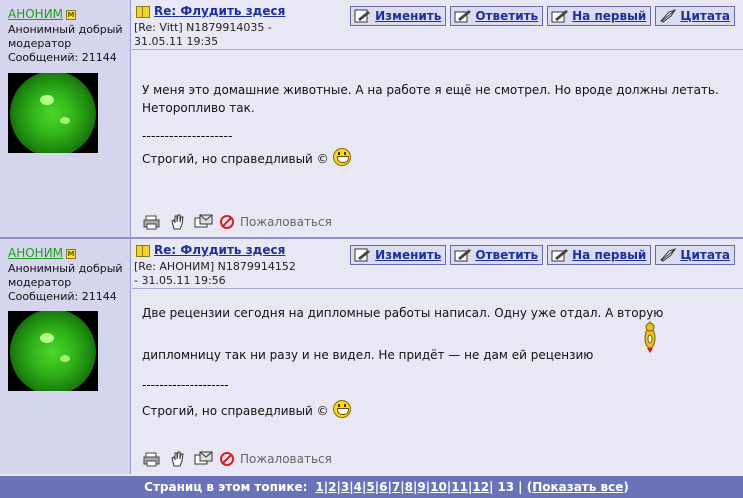 Image resolution: width=743 pixels, height=498 pixels. I want to click on page-link-6: 6, so click(383, 487).